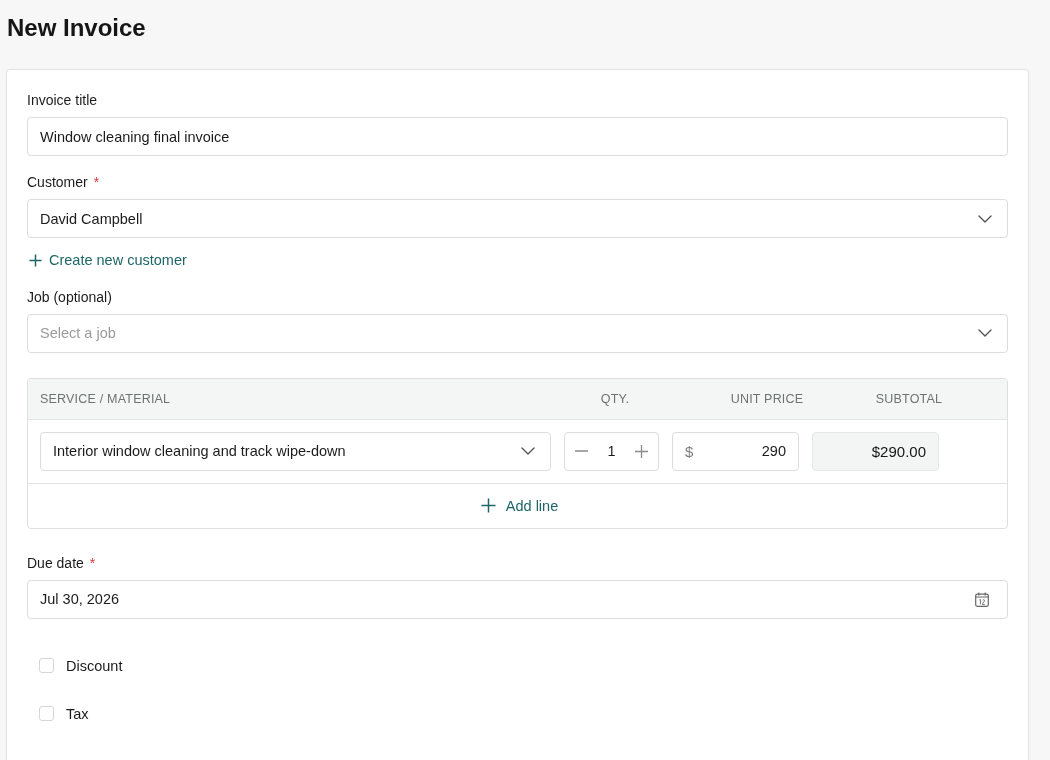 Image resolution: width=1050 pixels, height=760 pixels. I want to click on create-customer-link: Create new customer, so click(107, 260).